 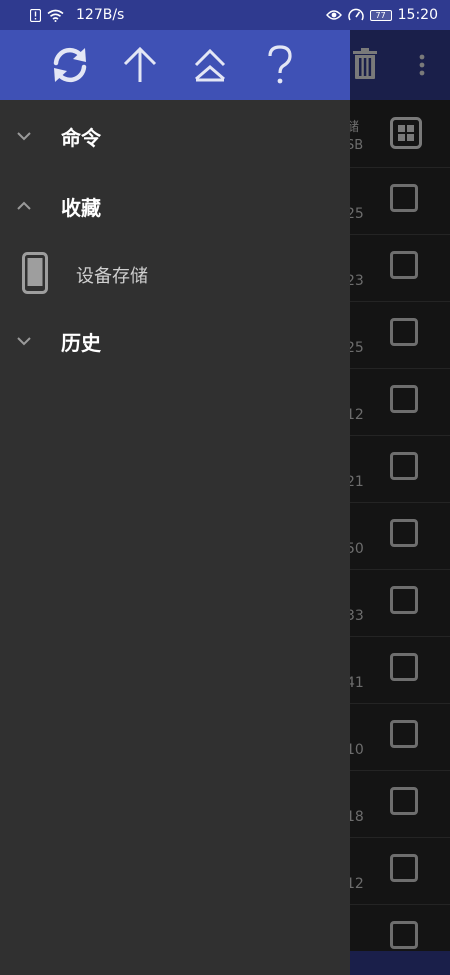 I want to click on section-commands: 命令, so click(x=175, y=136).